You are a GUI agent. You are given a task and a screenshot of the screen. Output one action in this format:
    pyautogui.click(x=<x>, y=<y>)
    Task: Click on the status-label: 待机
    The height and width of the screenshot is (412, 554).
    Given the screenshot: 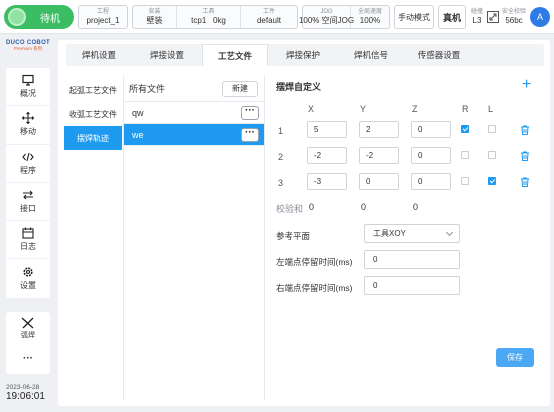 What is the action you would take?
    pyautogui.click(x=50, y=19)
    